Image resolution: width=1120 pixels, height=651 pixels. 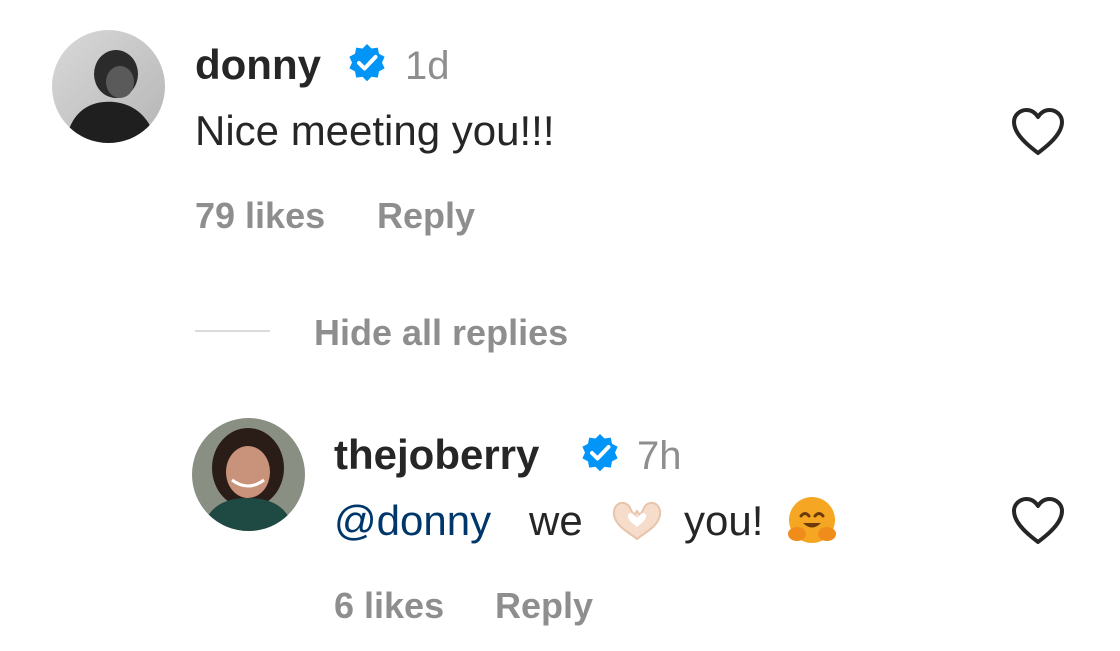 What do you see at coordinates (389, 606) in the screenshot?
I see `reply-likes-count: 6 likes` at bounding box center [389, 606].